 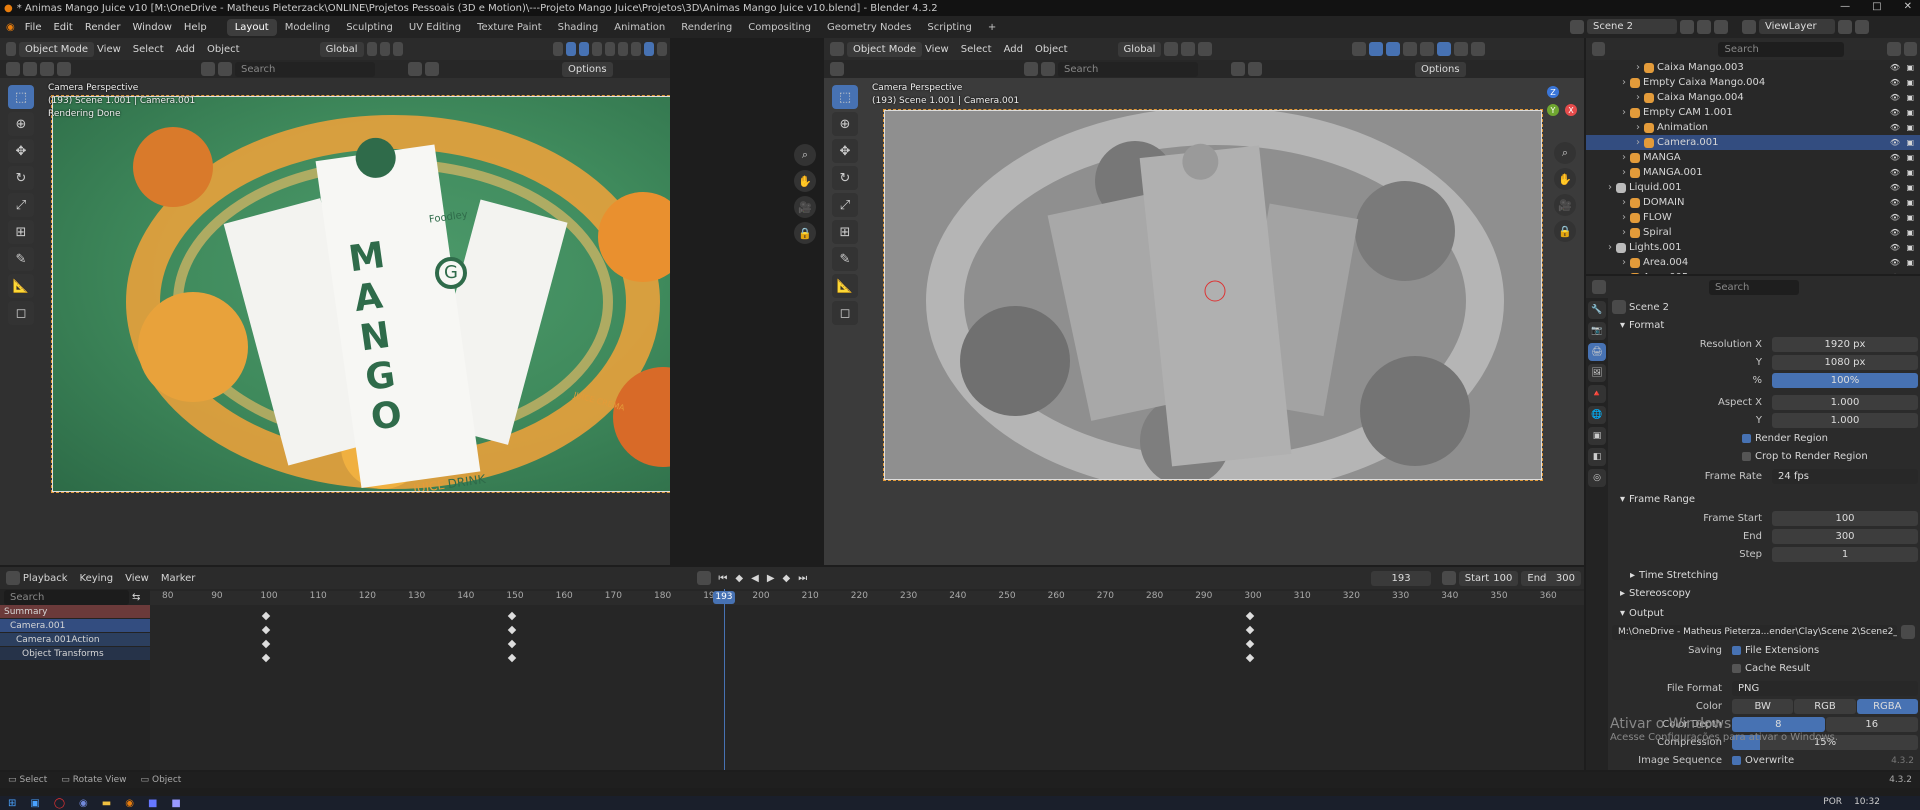 I want to click on select-tool-icon: ⬚, so click(x=845, y=97).